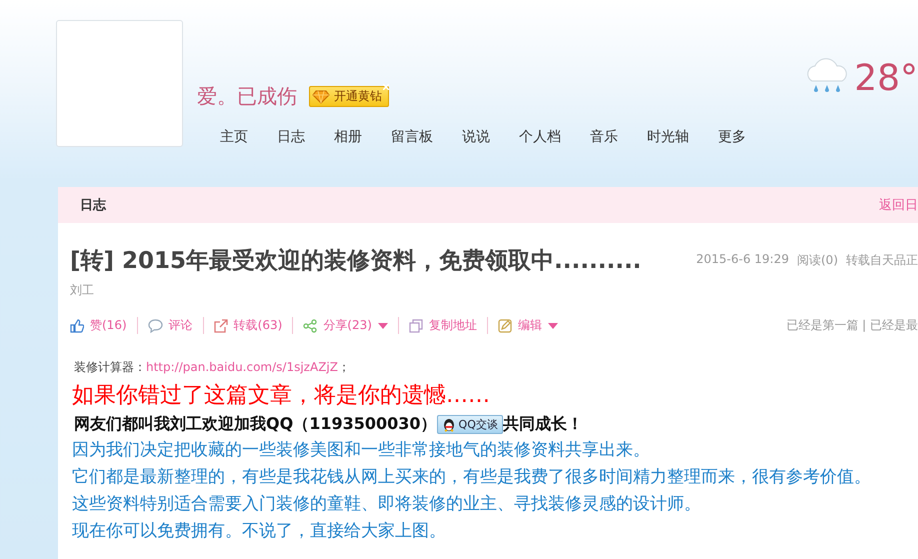  I want to click on nav-link: 音乐, so click(618, 137).